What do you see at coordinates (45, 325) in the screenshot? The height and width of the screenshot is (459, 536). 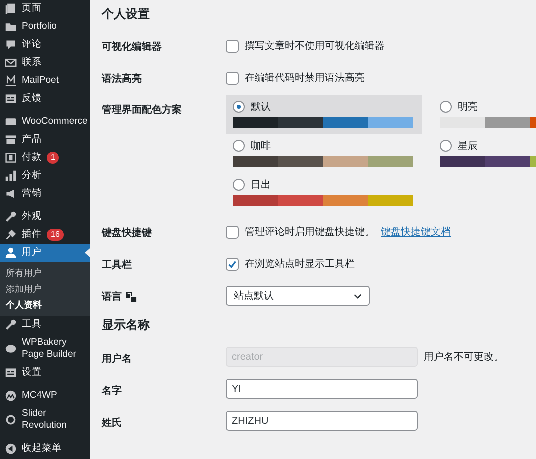 I see `sidebar-item: 工具` at bounding box center [45, 325].